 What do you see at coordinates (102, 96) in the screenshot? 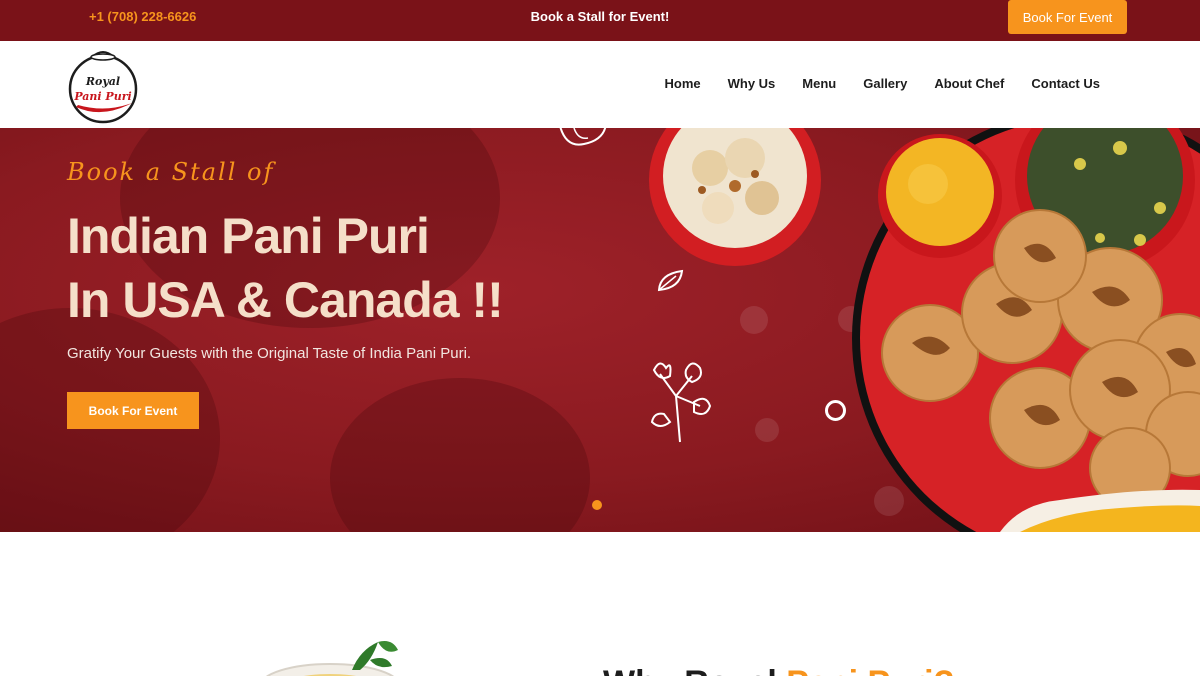
I see `logo-text-pani-puri: Pani Puri` at bounding box center [102, 96].